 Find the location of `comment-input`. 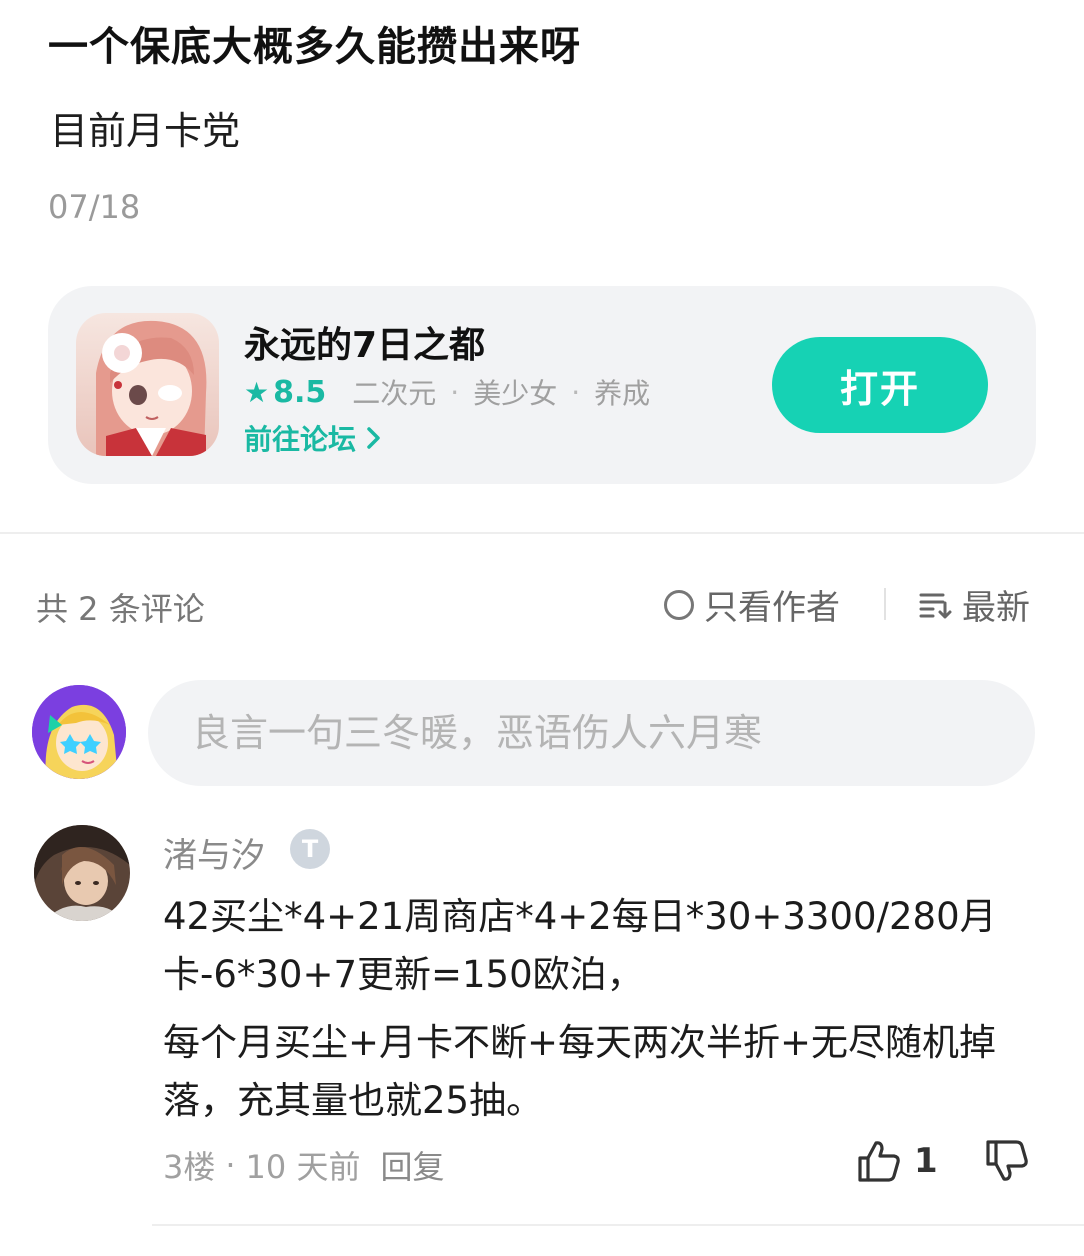

comment-input is located at coordinates (591, 733).